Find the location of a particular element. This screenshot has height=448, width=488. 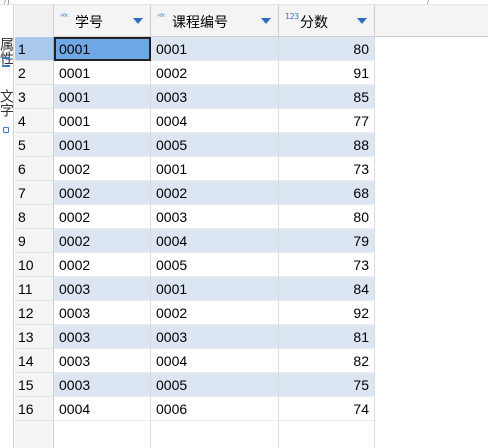

side-panel-tabs: 属性 文字 is located at coordinates (7, 226).